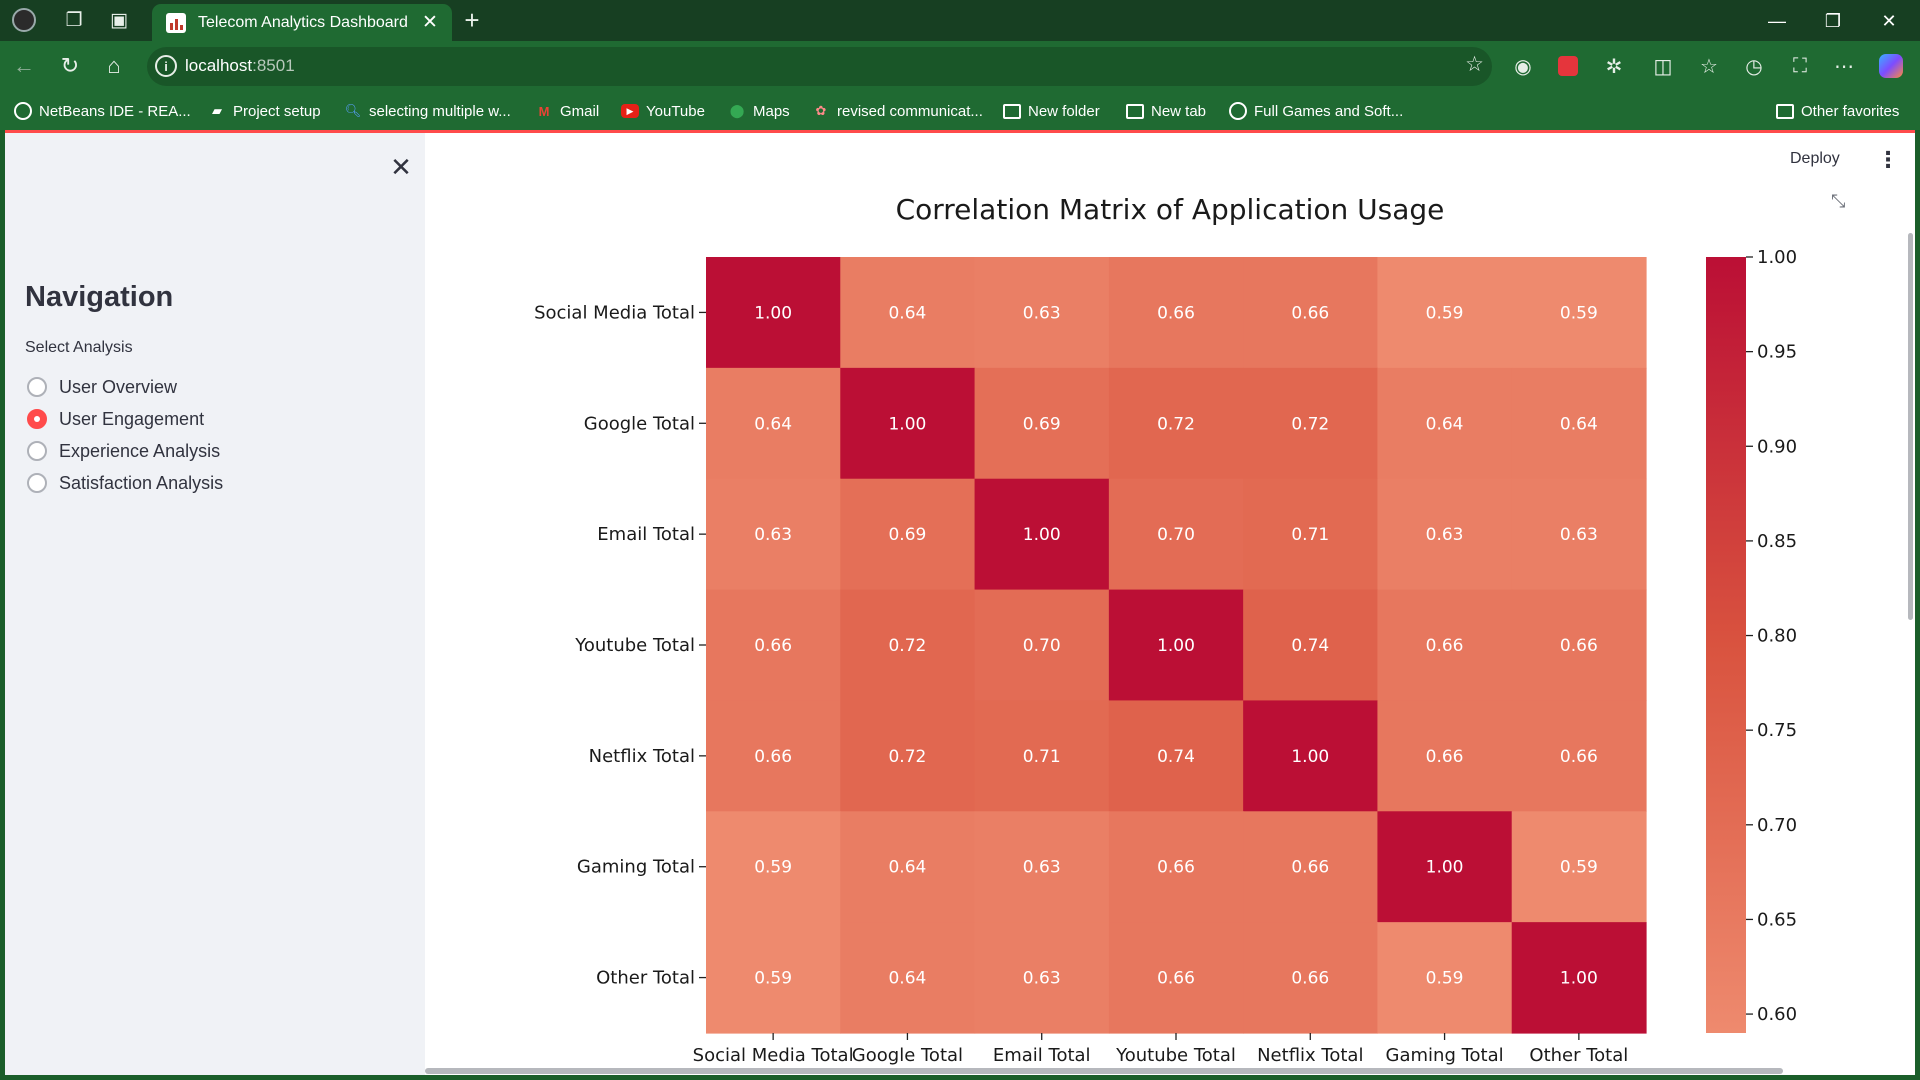 This screenshot has height=1080, width=1920. I want to click on search-icon: 🔍︎, so click(353, 110).